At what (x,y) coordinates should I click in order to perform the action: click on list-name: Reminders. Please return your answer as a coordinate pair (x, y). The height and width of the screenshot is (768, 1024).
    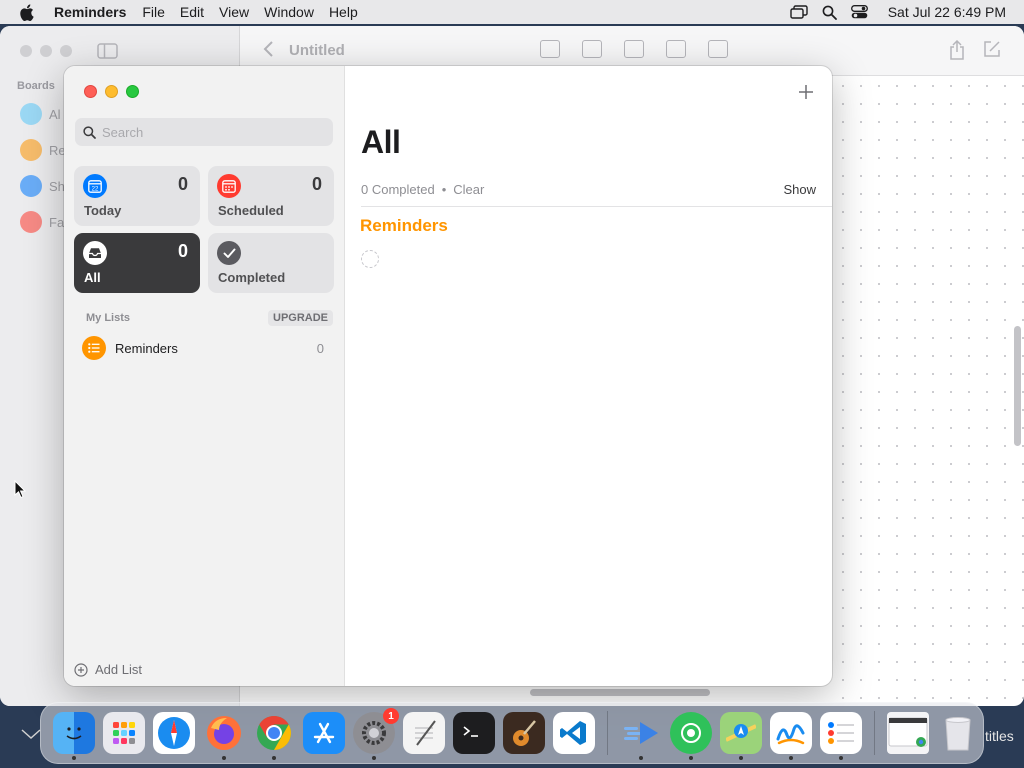
    Looking at the image, I should click on (146, 348).